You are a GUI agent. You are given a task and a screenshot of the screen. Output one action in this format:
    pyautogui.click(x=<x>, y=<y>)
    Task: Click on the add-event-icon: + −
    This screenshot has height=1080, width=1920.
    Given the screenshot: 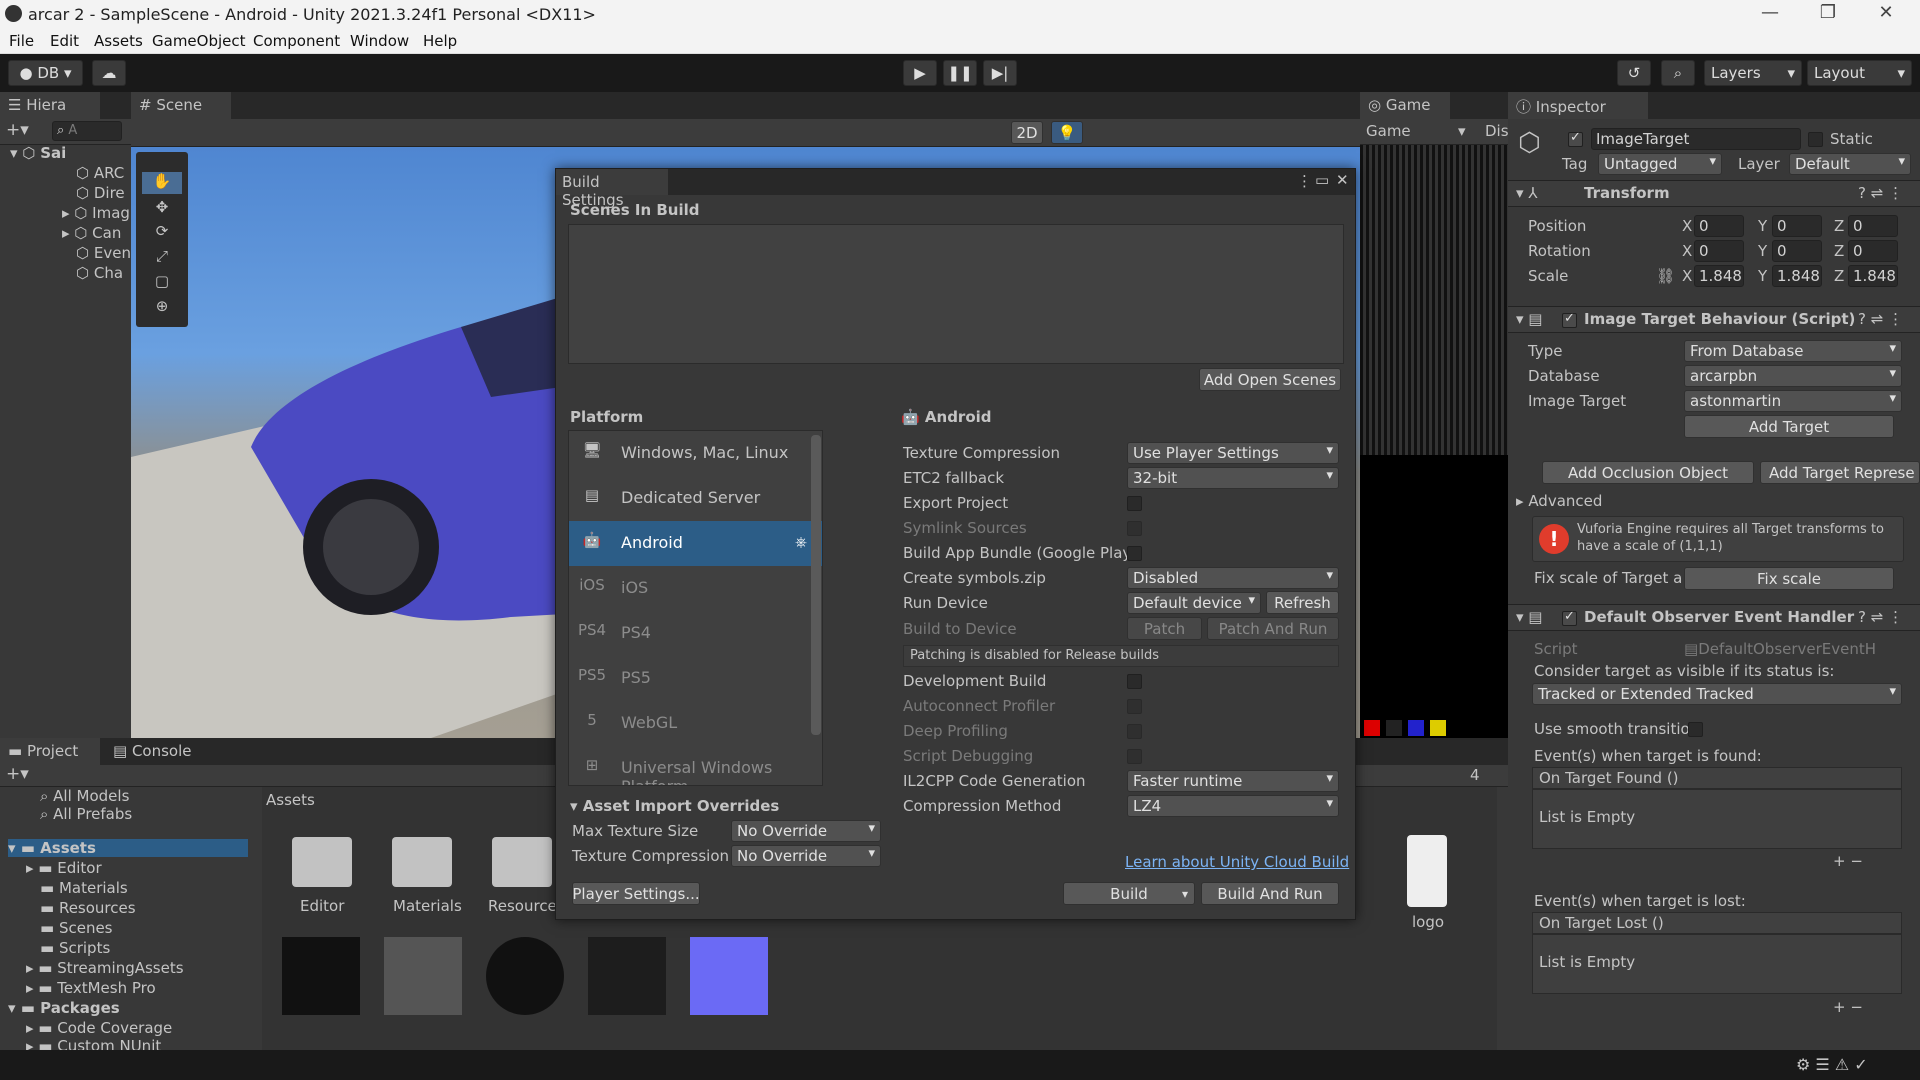 What is the action you would take?
    pyautogui.click(x=1848, y=1007)
    